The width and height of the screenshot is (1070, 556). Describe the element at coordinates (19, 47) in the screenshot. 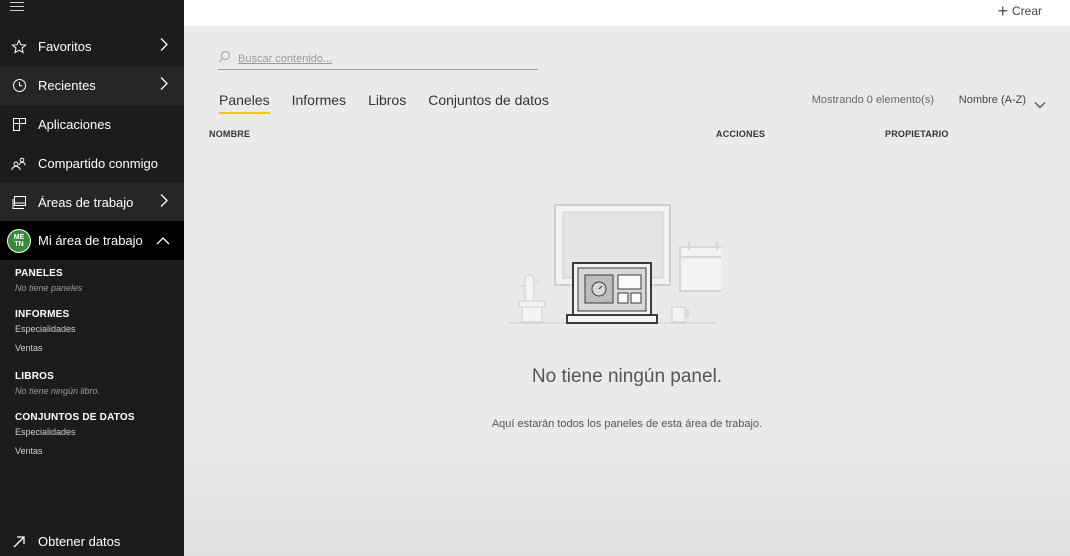

I see `star-icon` at that location.